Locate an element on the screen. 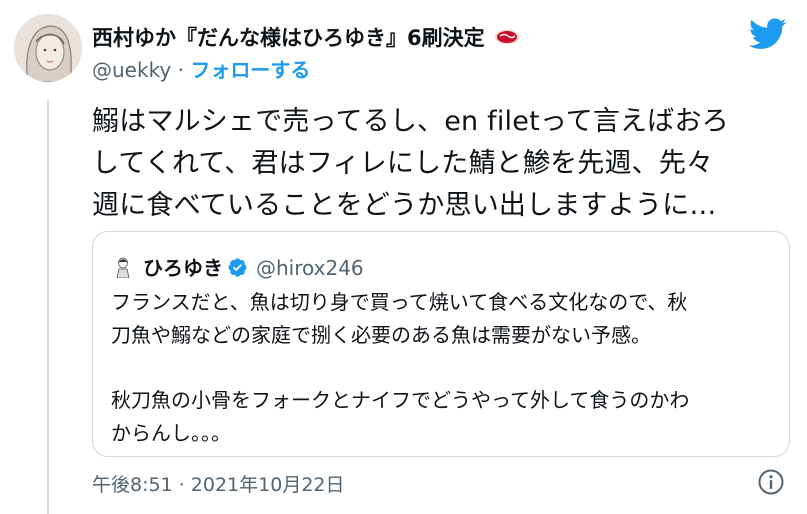 Image resolution: width=807 pixels, height=514 pixels. author-handle: @uekky is located at coordinates (131, 70).